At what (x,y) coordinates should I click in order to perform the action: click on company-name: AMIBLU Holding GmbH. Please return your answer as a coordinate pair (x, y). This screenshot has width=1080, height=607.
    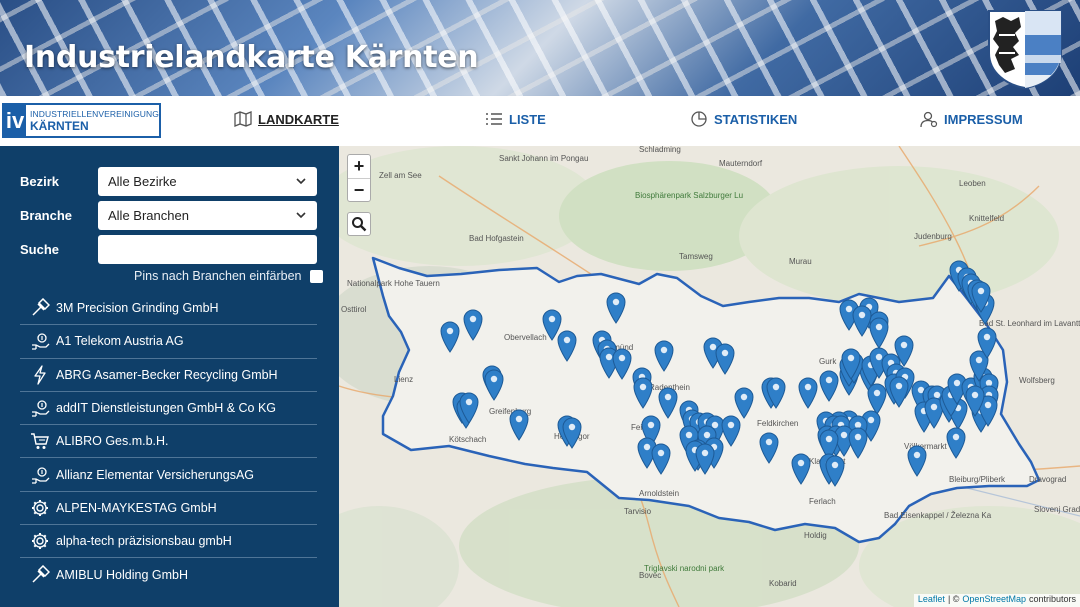
    Looking at the image, I should click on (122, 574).